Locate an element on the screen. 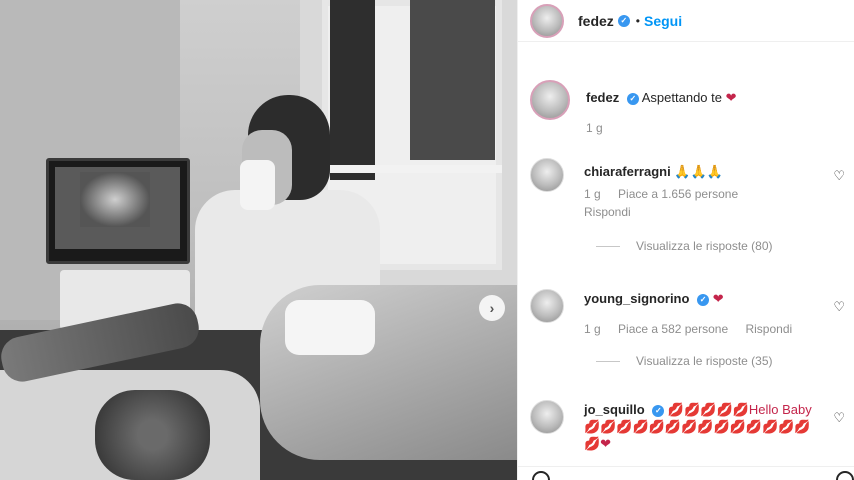  comment-username: young_signorino is located at coordinates (636, 298).